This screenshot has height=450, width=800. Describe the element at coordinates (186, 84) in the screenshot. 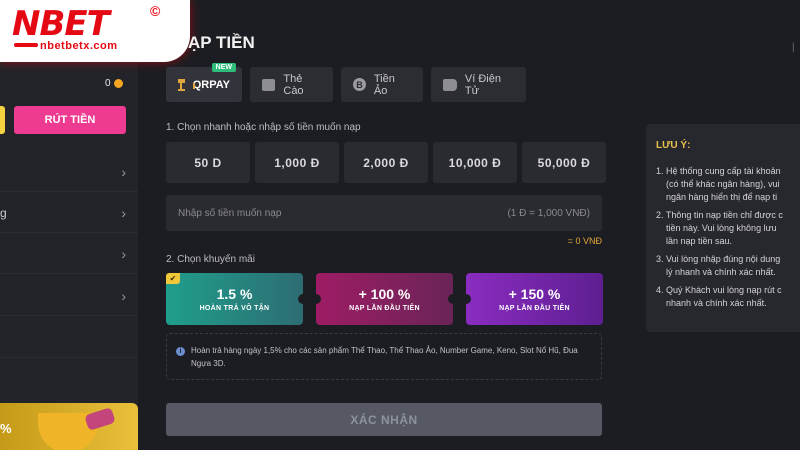

I see `bank-icon` at that location.